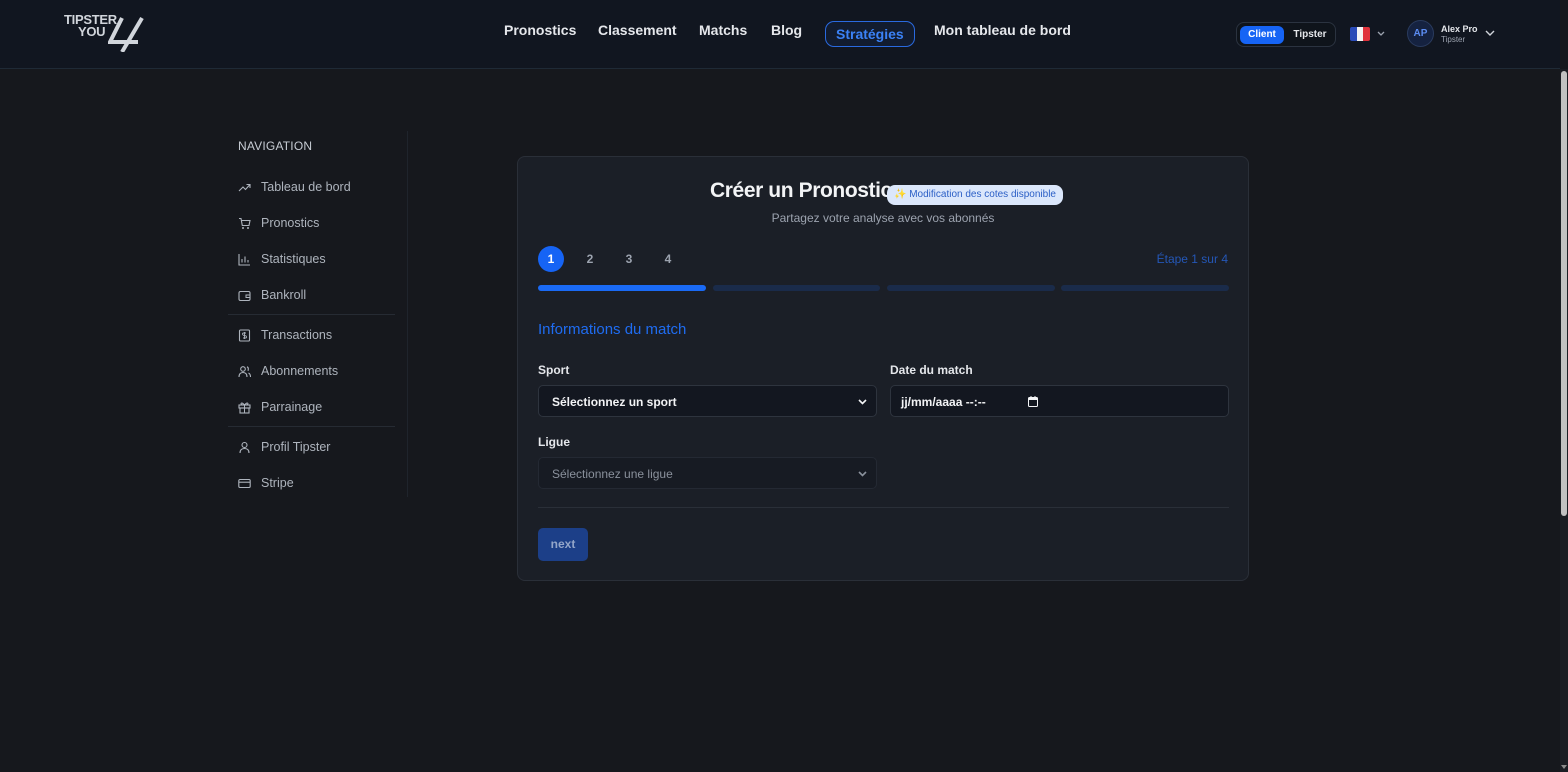  I want to click on page-subtitle: Partagez votre analyse avec vos abonnés, so click(883, 218).